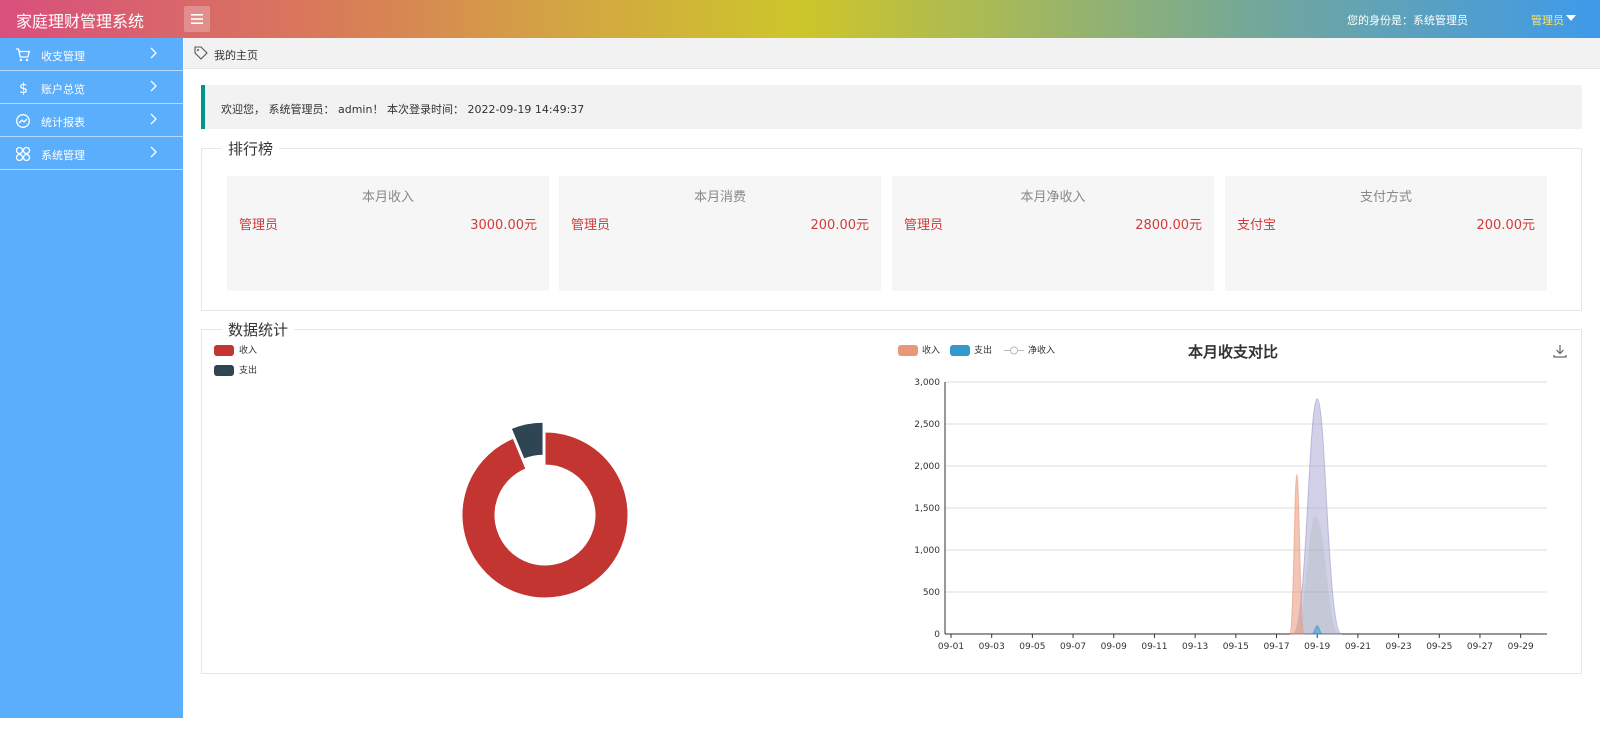 Image resolution: width=1600 pixels, height=751 pixels. Describe the element at coordinates (91, 120) in the screenshot. I see `sidebar-item-reports: 统计报表` at that location.